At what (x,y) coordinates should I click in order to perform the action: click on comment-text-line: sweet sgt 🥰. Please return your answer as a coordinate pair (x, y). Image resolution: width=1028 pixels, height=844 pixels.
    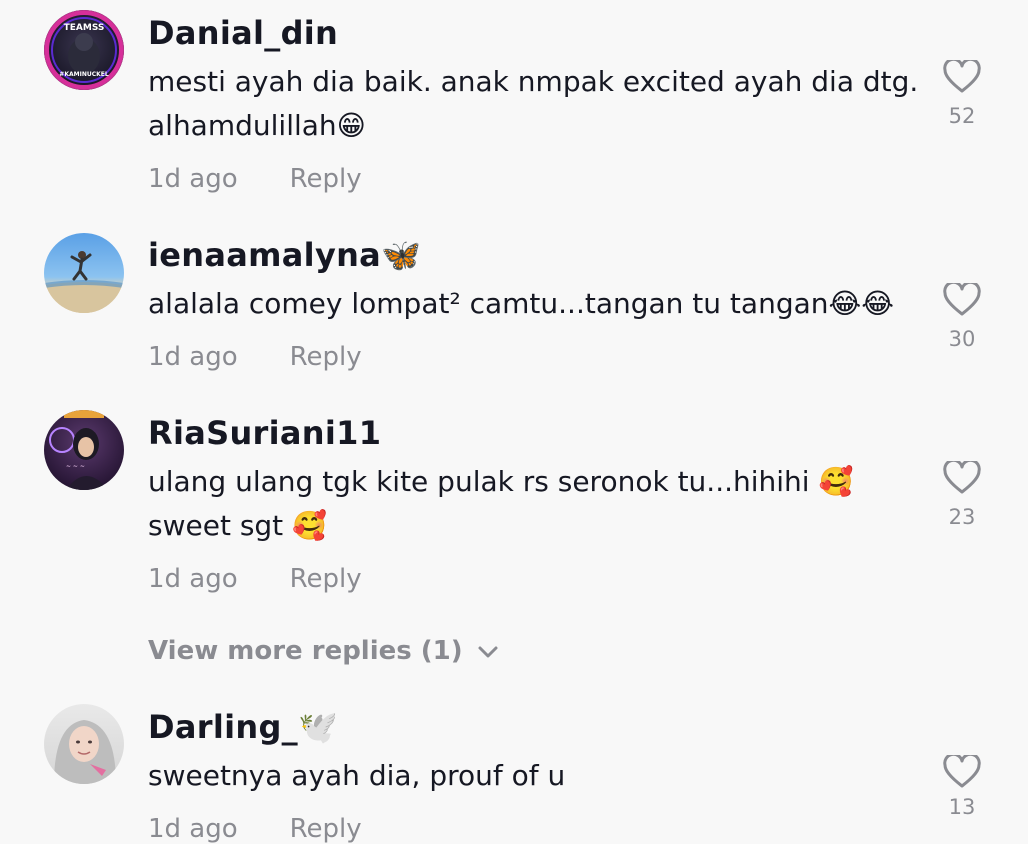
    Looking at the image, I should click on (237, 525).